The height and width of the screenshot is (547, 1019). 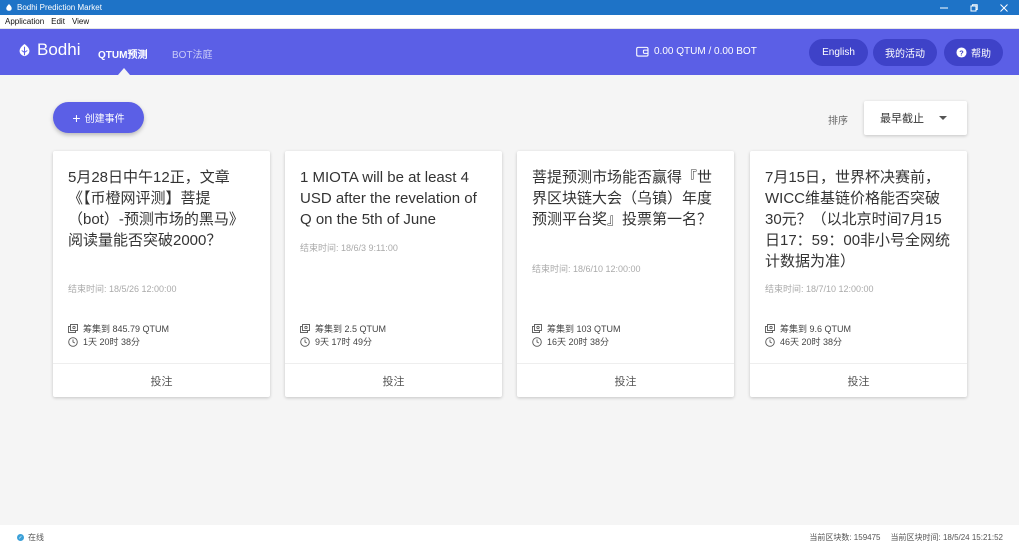 I want to click on check-circle-icon: ✓, so click(x=20, y=537).